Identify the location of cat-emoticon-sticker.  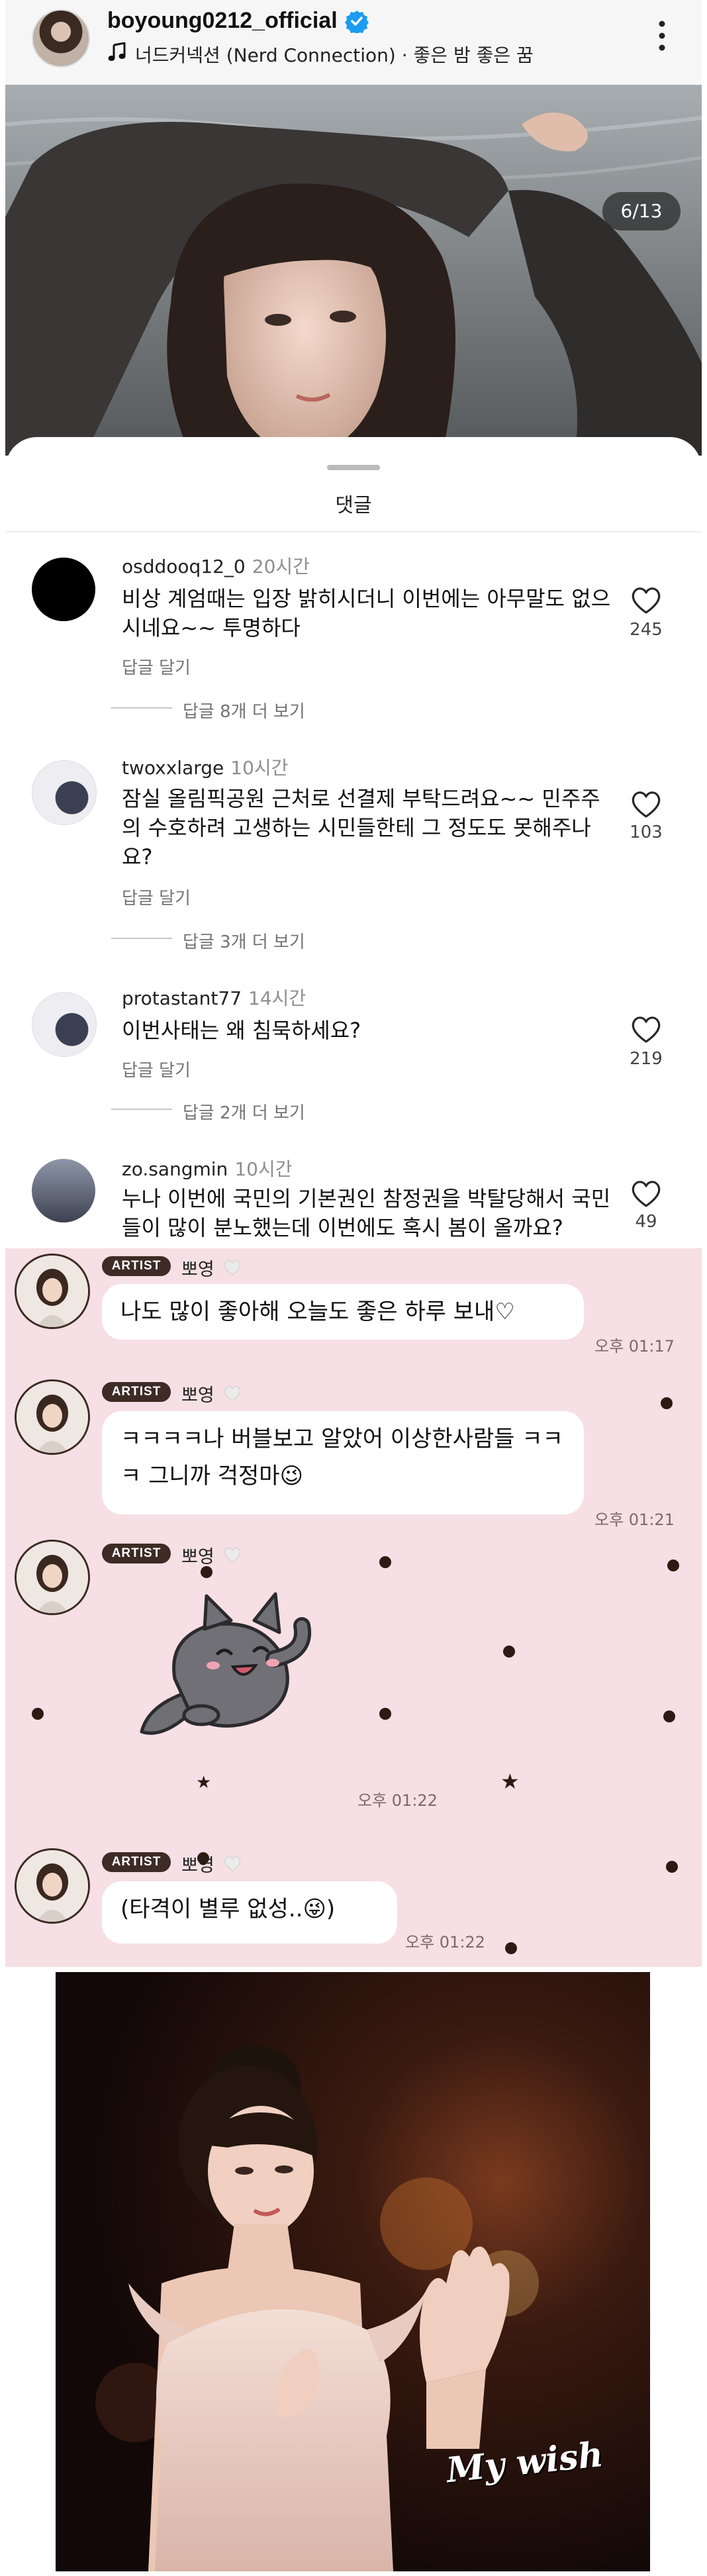
(221, 1662).